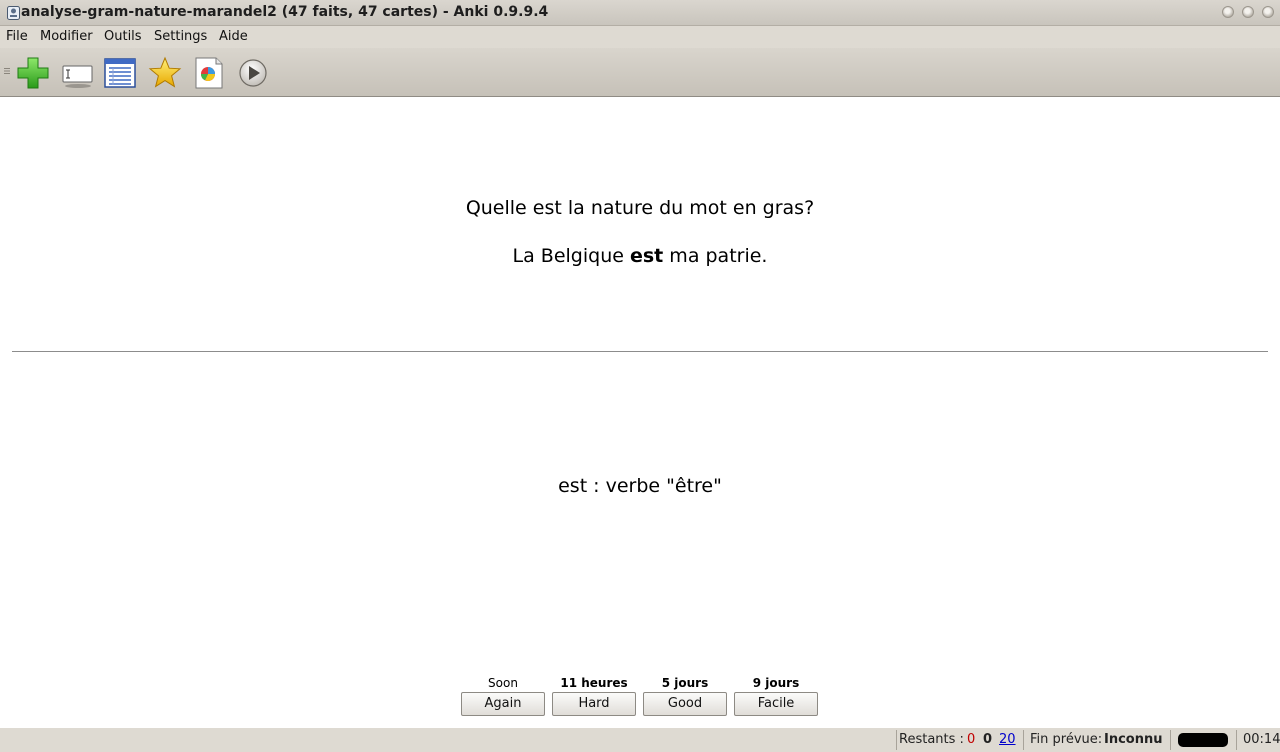 This screenshot has width=1280, height=752. Describe the element at coordinates (180, 36) in the screenshot. I see `menu-settings: Settings` at that location.